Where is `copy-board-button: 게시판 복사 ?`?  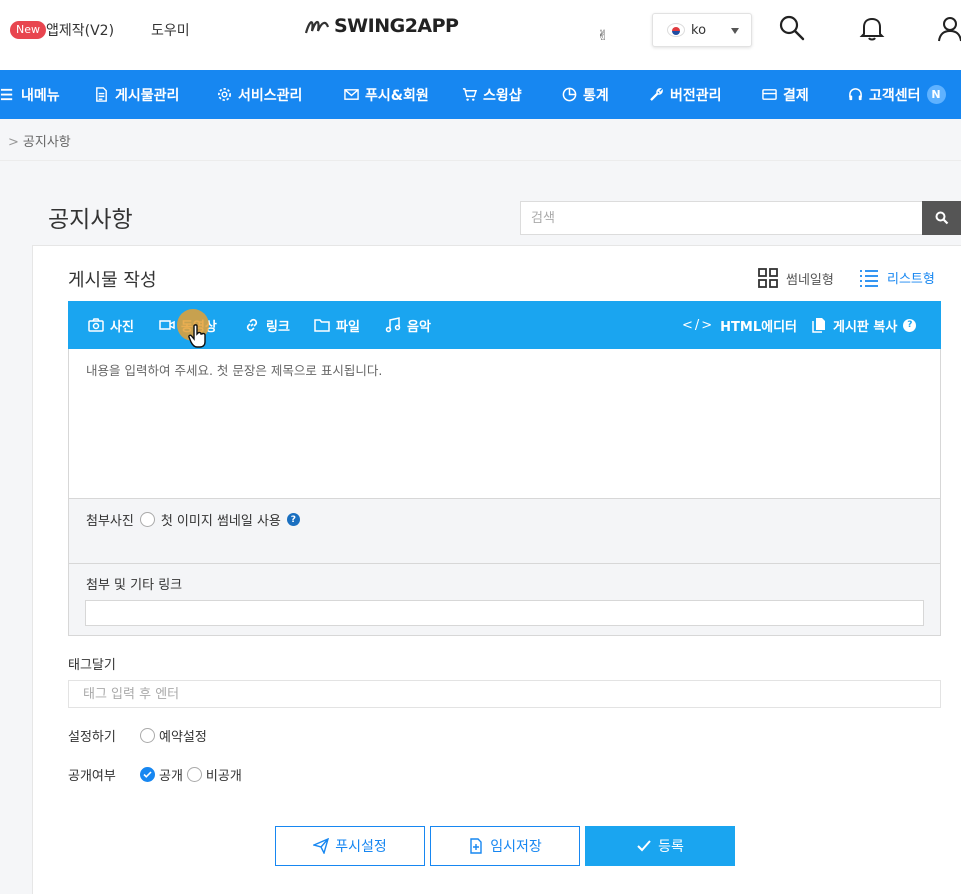 copy-board-button: 게시판 복사 ? is located at coordinates (864, 325).